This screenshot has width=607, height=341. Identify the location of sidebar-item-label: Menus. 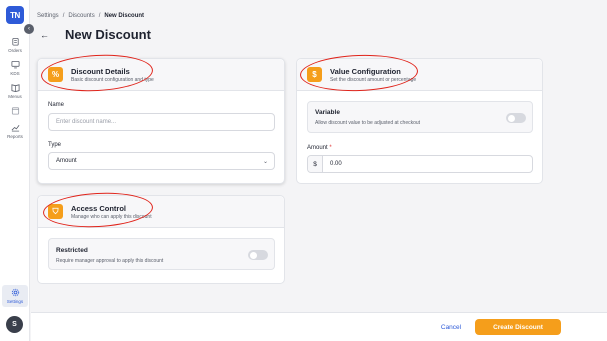
(15, 96).